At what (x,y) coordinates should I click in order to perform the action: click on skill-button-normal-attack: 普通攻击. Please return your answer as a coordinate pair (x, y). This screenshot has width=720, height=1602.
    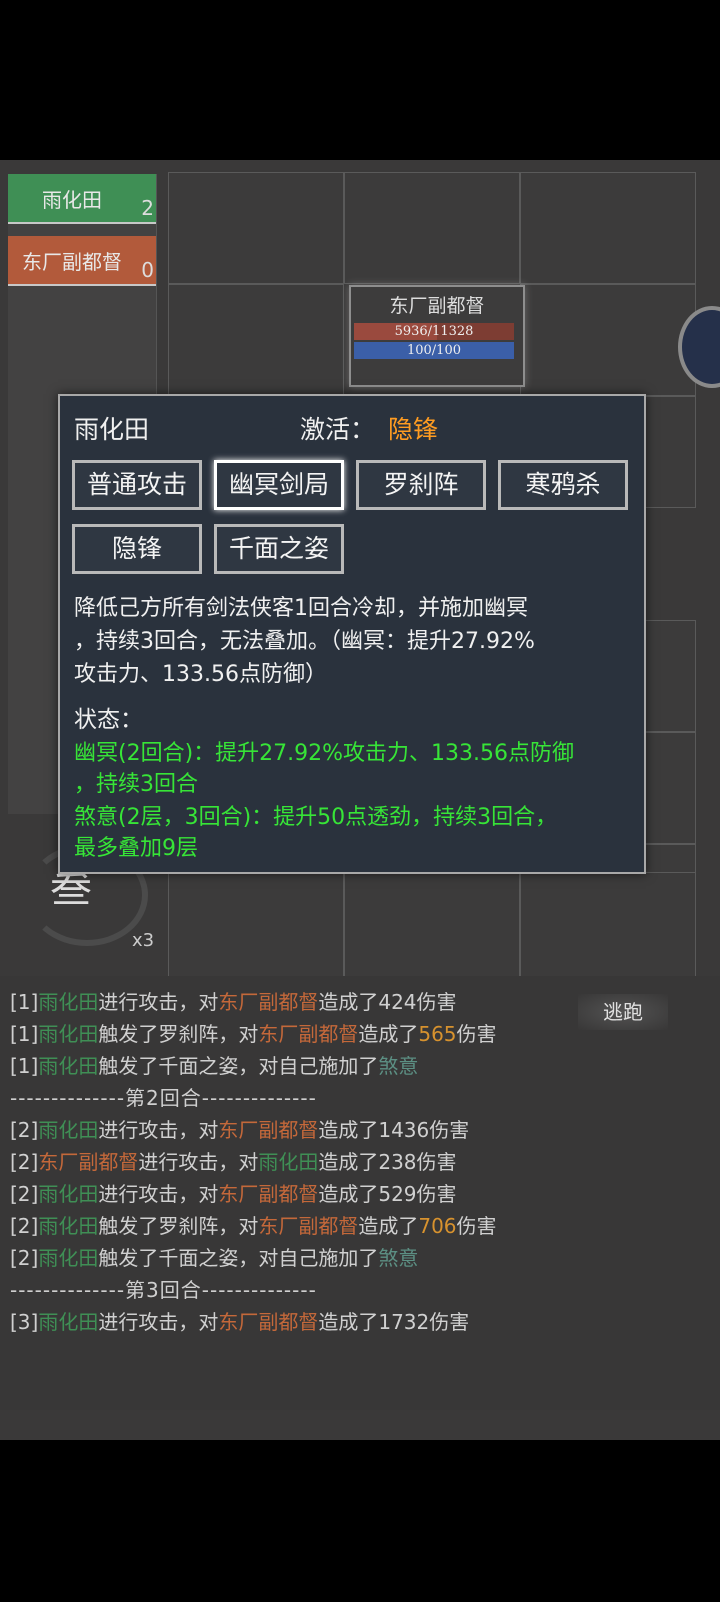
    Looking at the image, I should click on (137, 485).